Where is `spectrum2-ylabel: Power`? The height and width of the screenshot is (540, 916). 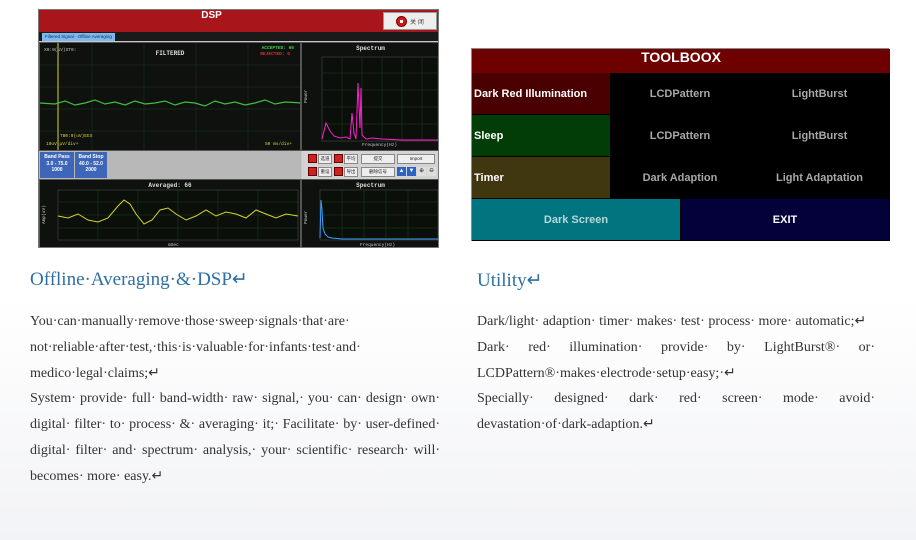 spectrum2-ylabel: Power is located at coordinates (306, 217).